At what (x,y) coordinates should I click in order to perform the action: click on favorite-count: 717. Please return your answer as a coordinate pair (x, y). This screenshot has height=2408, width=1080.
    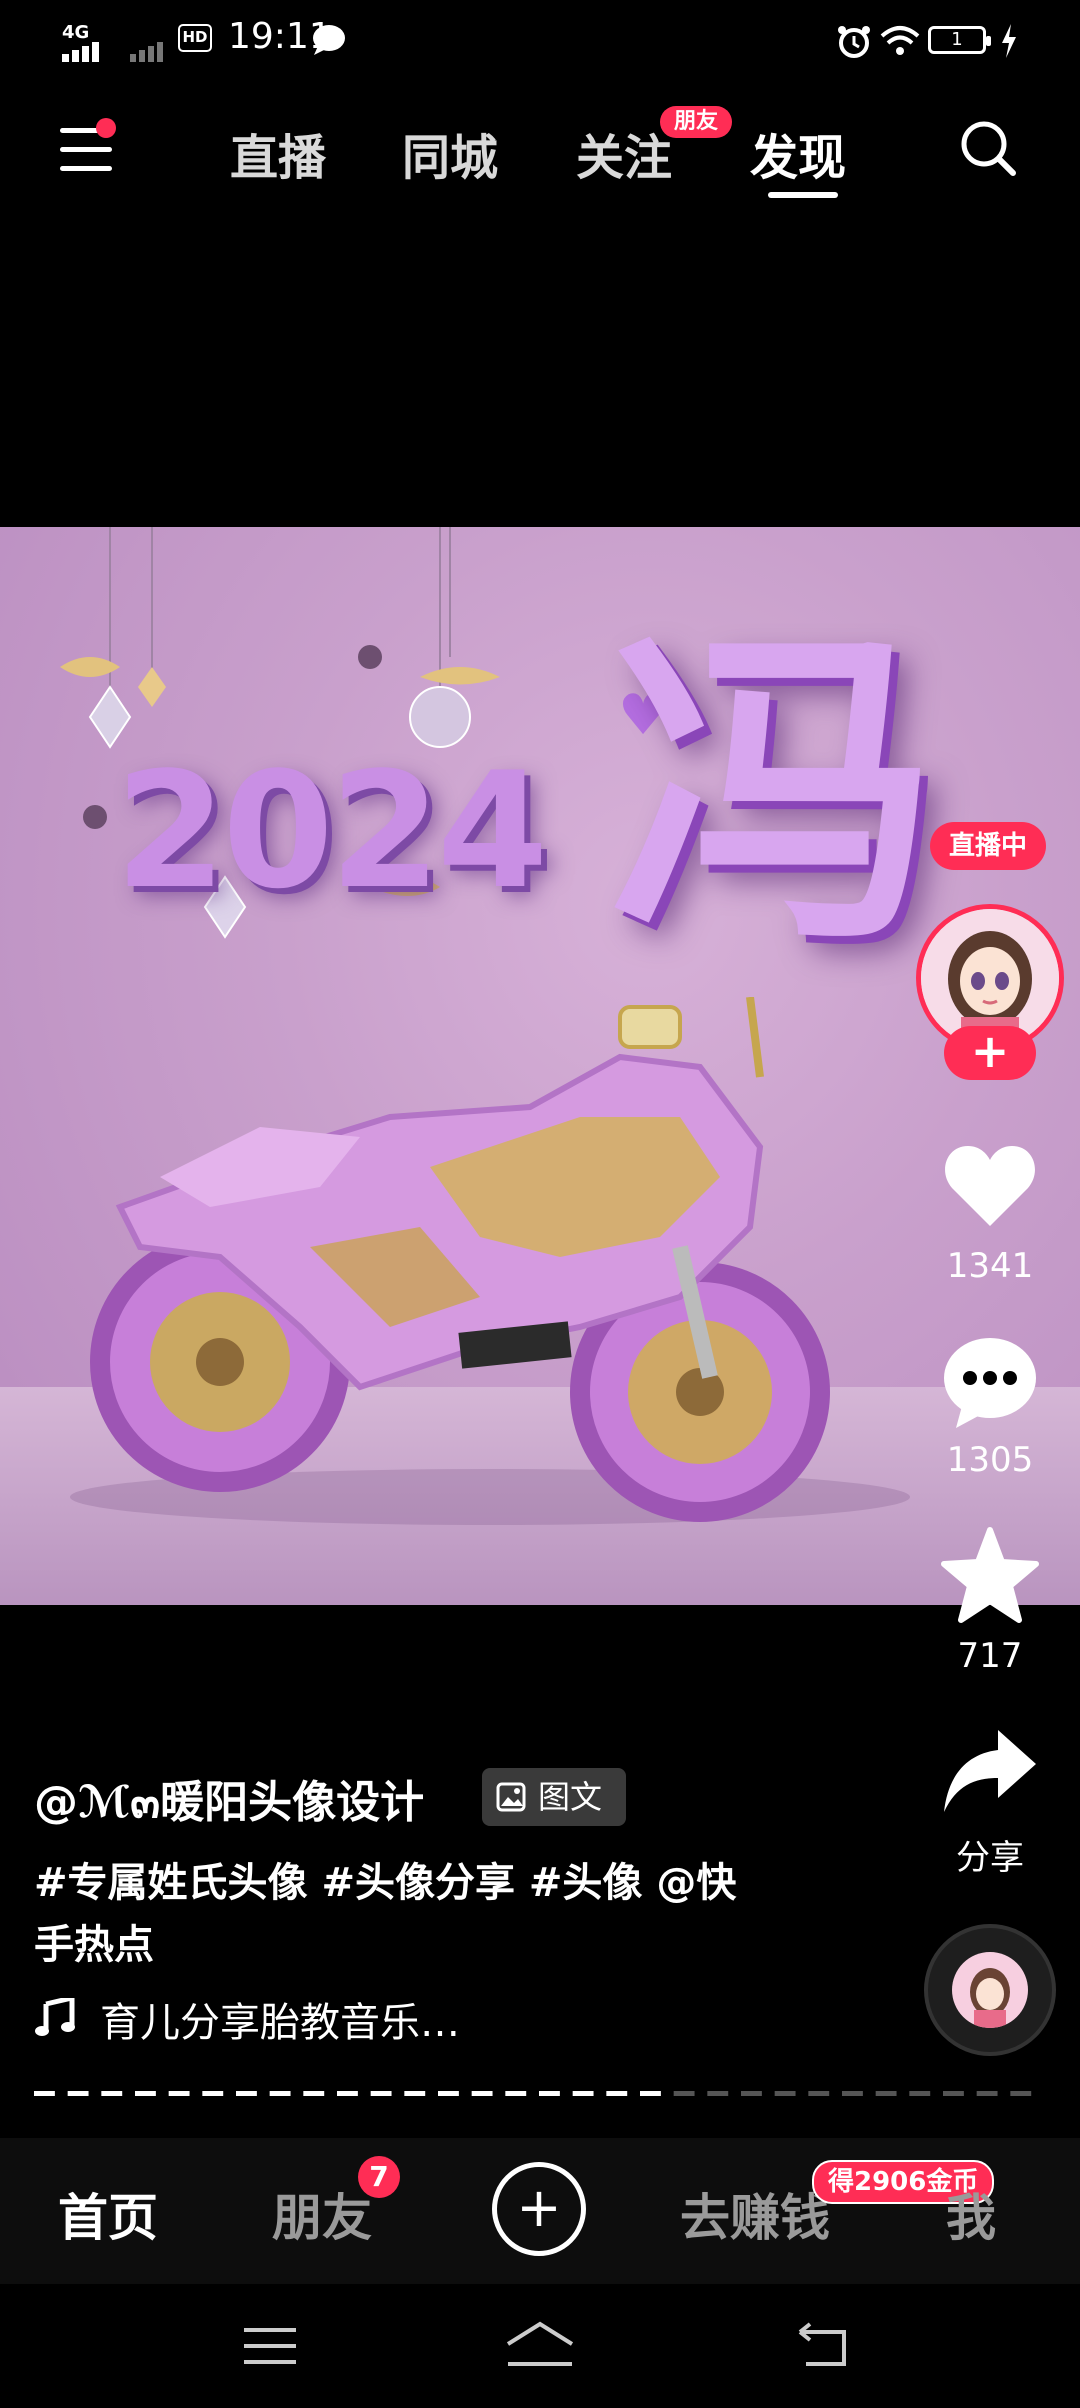
    Looking at the image, I should click on (990, 1656).